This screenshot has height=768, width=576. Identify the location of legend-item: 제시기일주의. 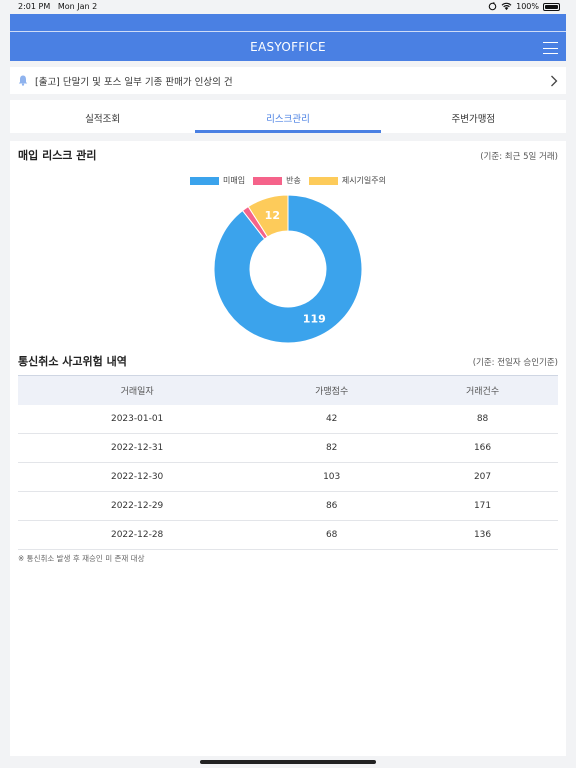
(347, 180).